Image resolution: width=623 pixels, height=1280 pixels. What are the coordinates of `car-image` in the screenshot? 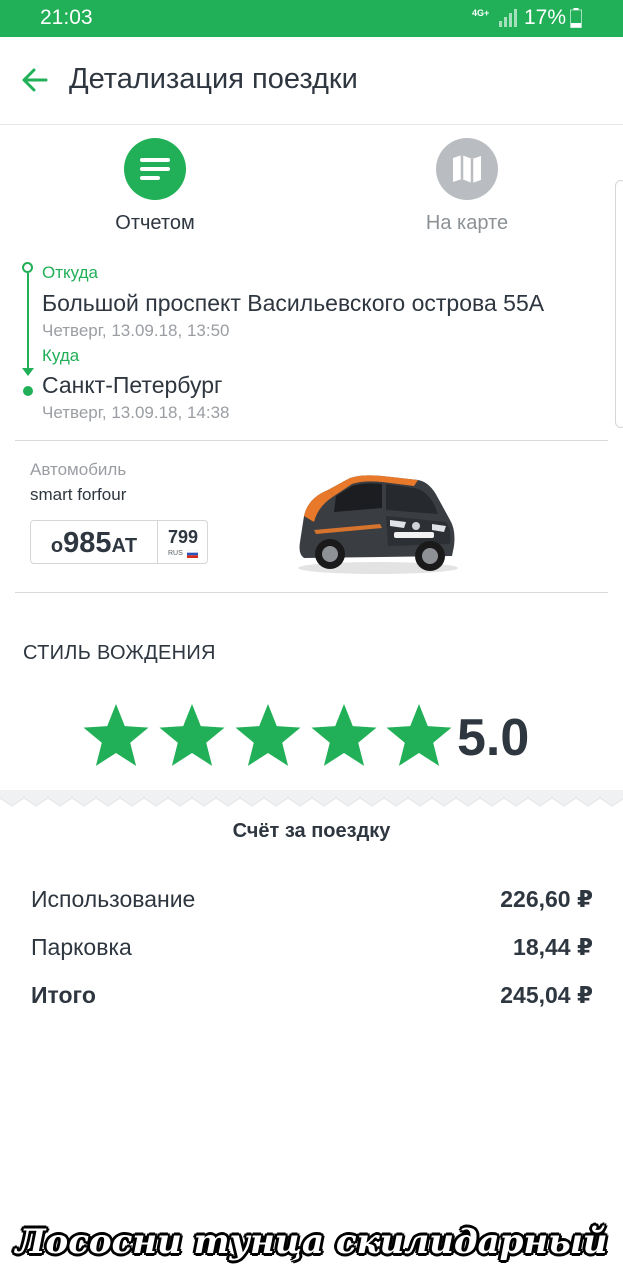 It's located at (378, 524).